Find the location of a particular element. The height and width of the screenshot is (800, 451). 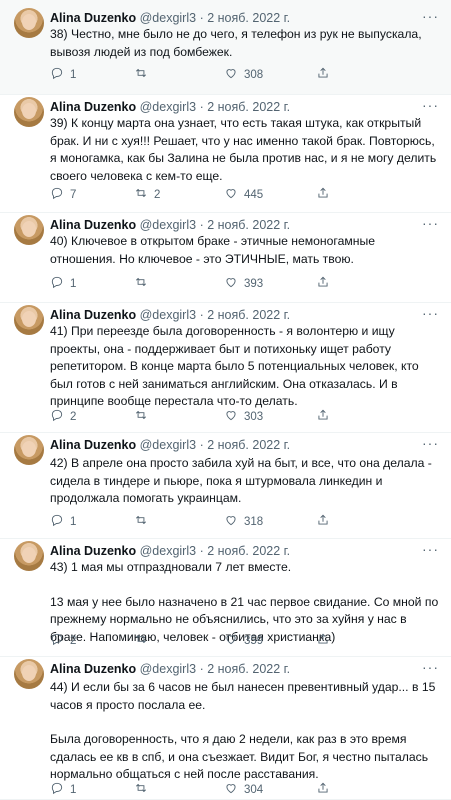

tweet-actions: 1 304 is located at coordinates (240, 789).